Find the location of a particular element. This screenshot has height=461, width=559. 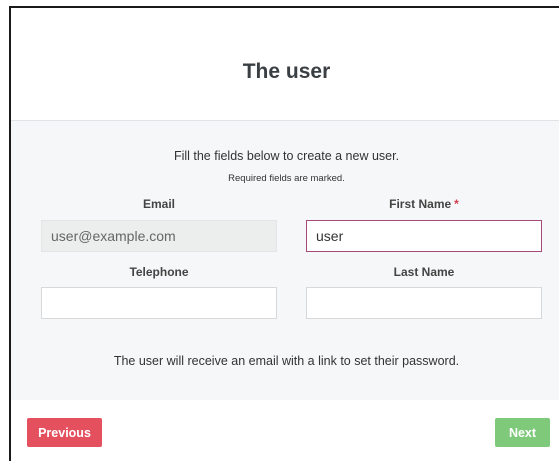

telephone-field is located at coordinates (159, 303).